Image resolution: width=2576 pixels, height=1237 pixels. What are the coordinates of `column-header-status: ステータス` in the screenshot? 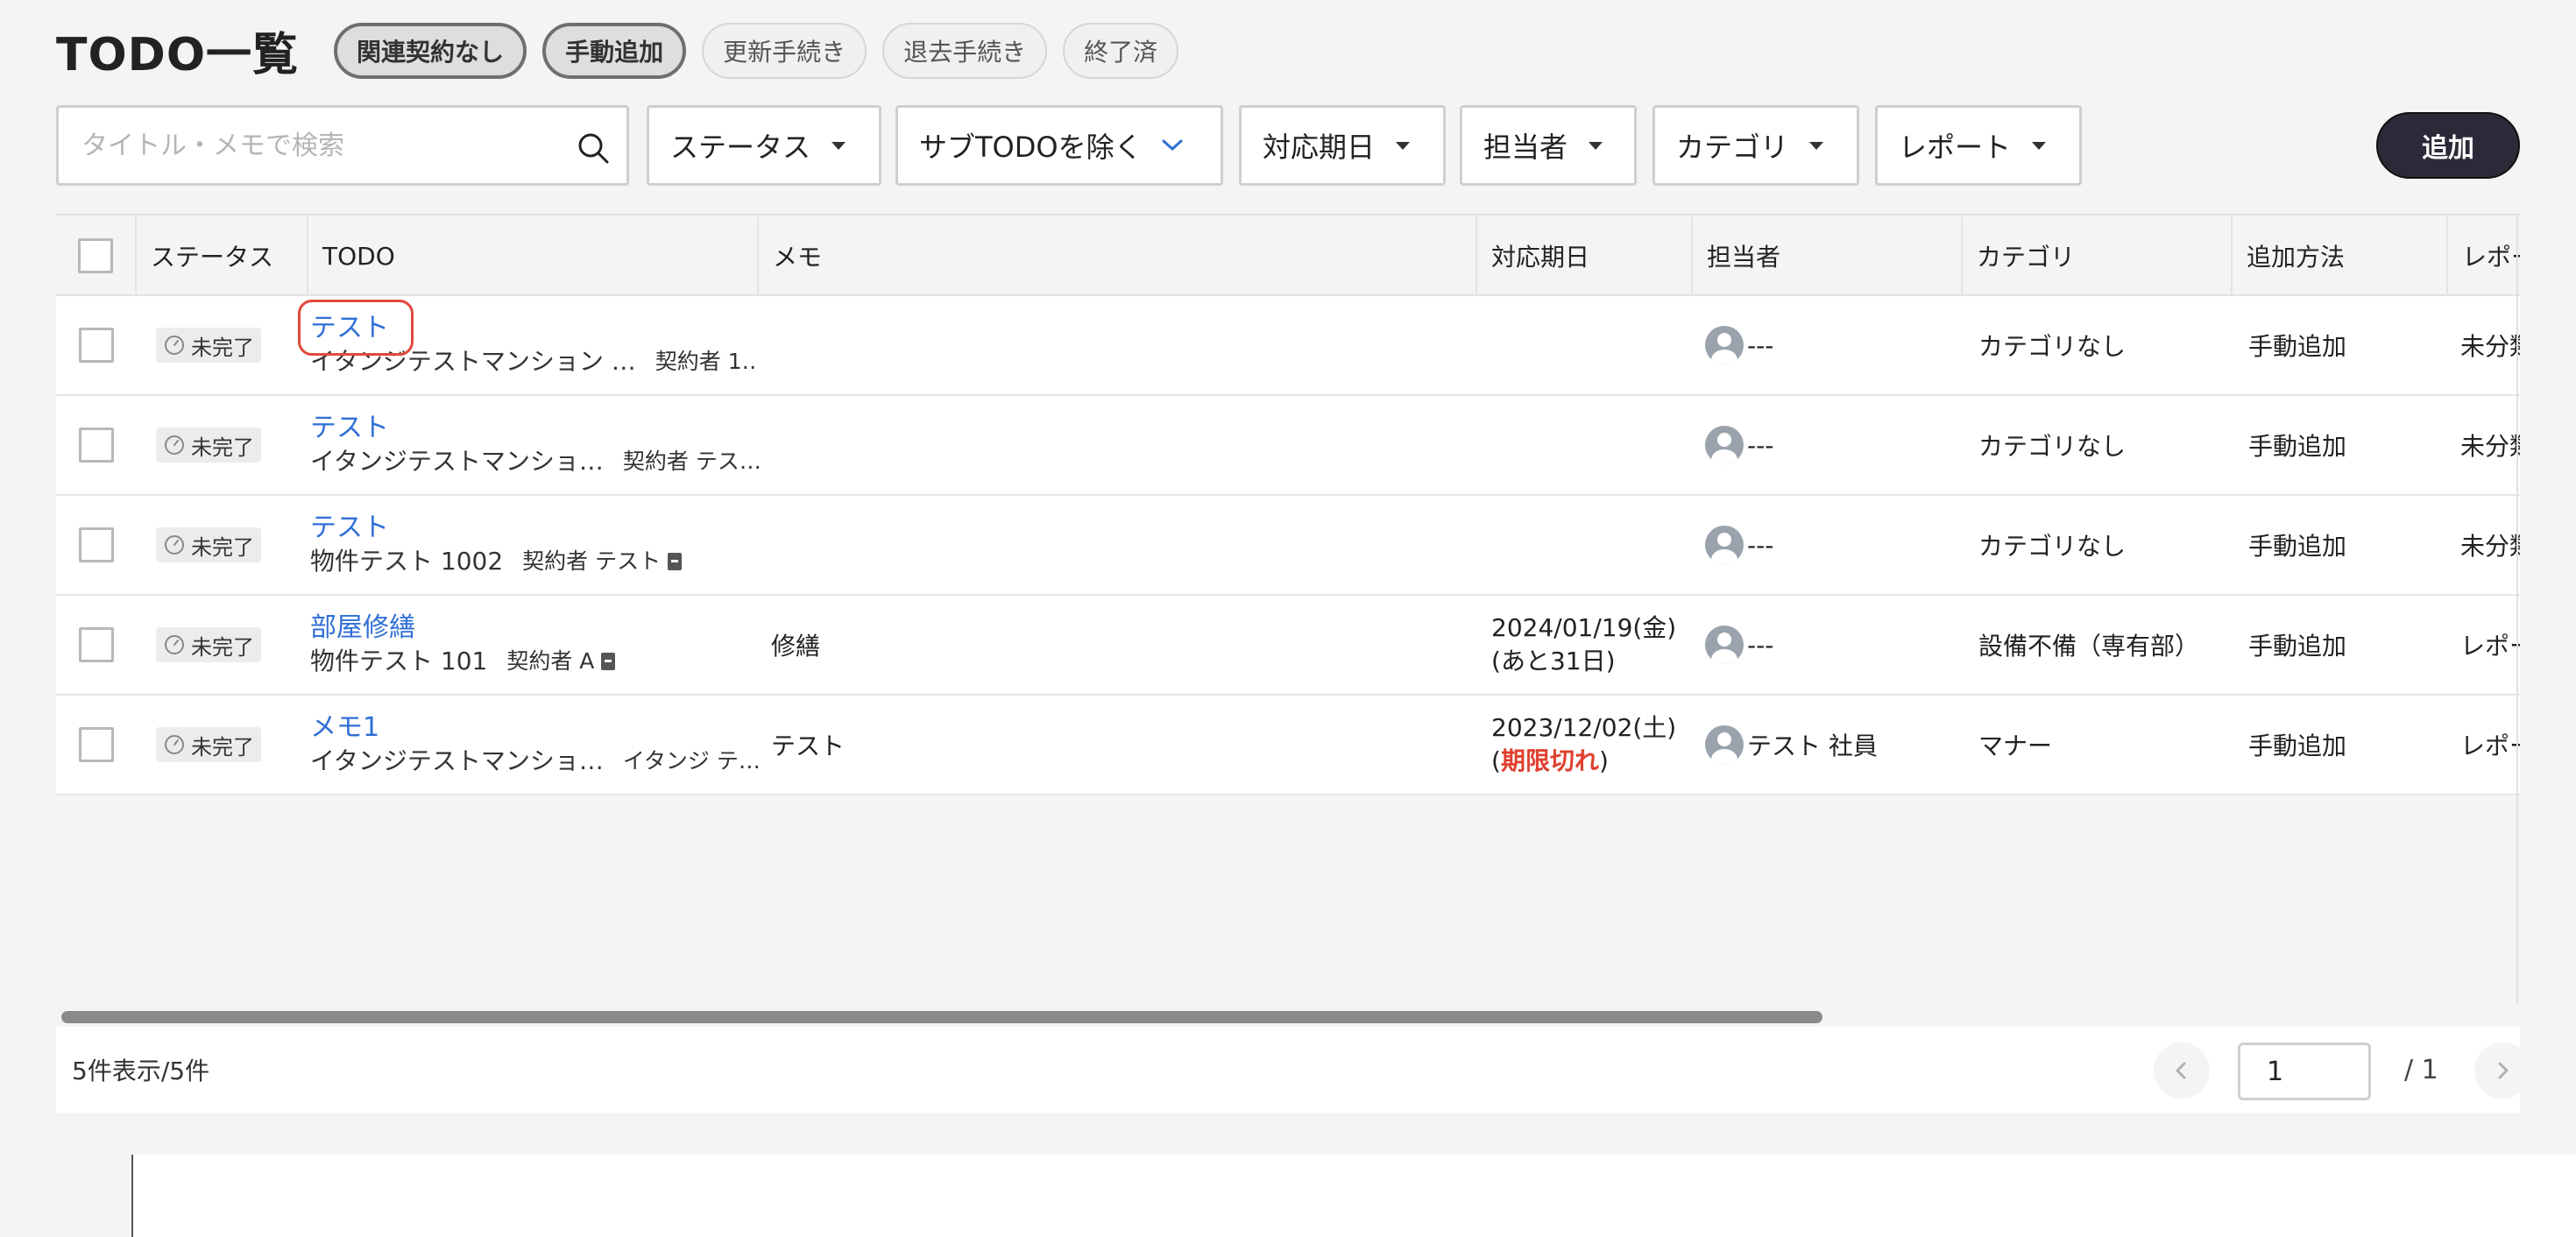 It's located at (222, 256).